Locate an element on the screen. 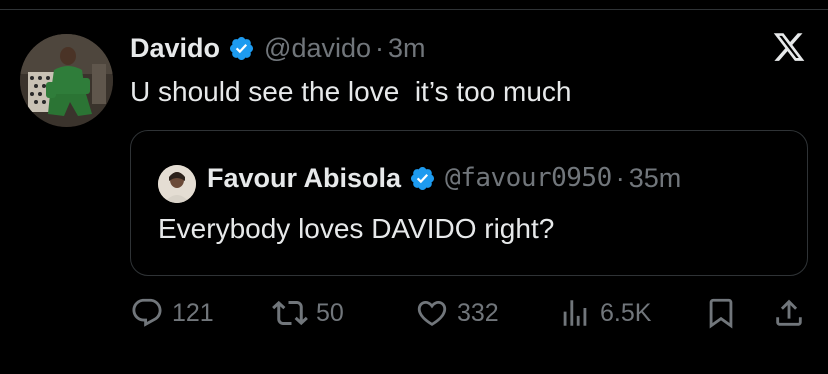 Image resolution: width=828 pixels, height=374 pixels. quoted-tweet-text: Everybody loves DAVIDO right? is located at coordinates (356, 228).